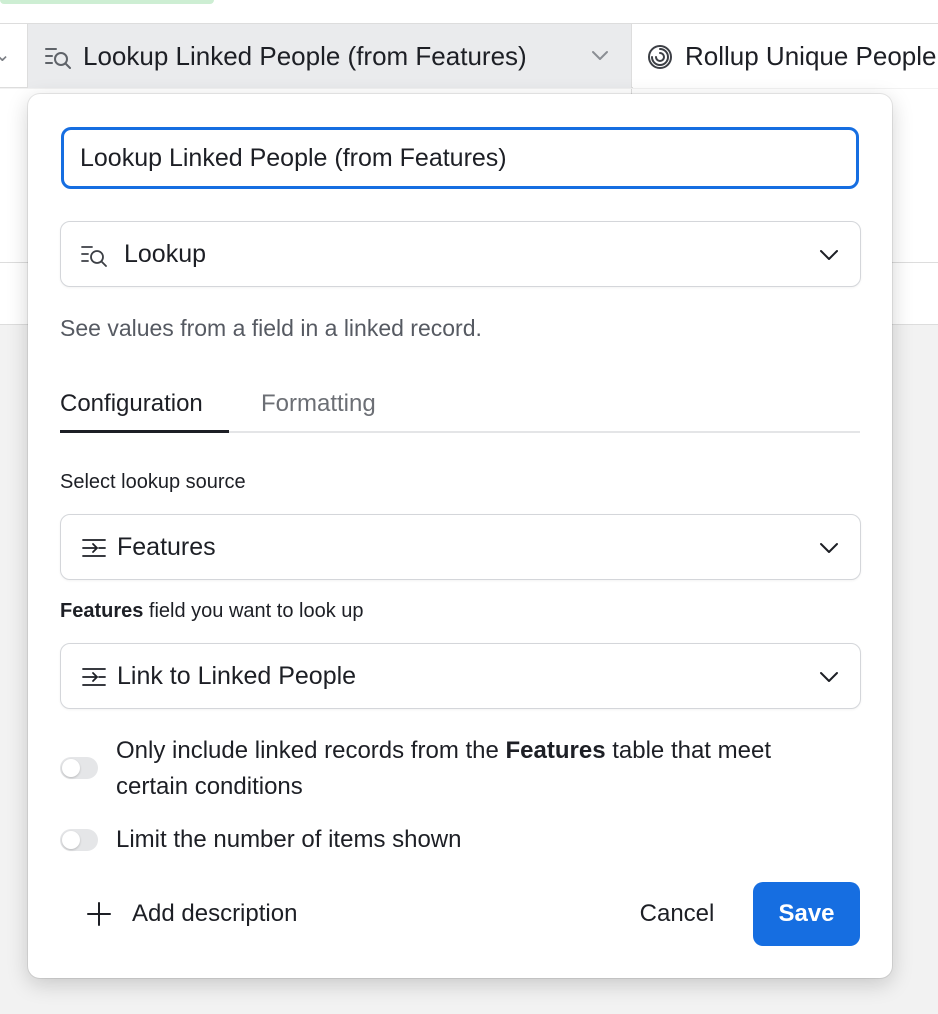  I want to click on conditions-text-table: Features, so click(555, 750).